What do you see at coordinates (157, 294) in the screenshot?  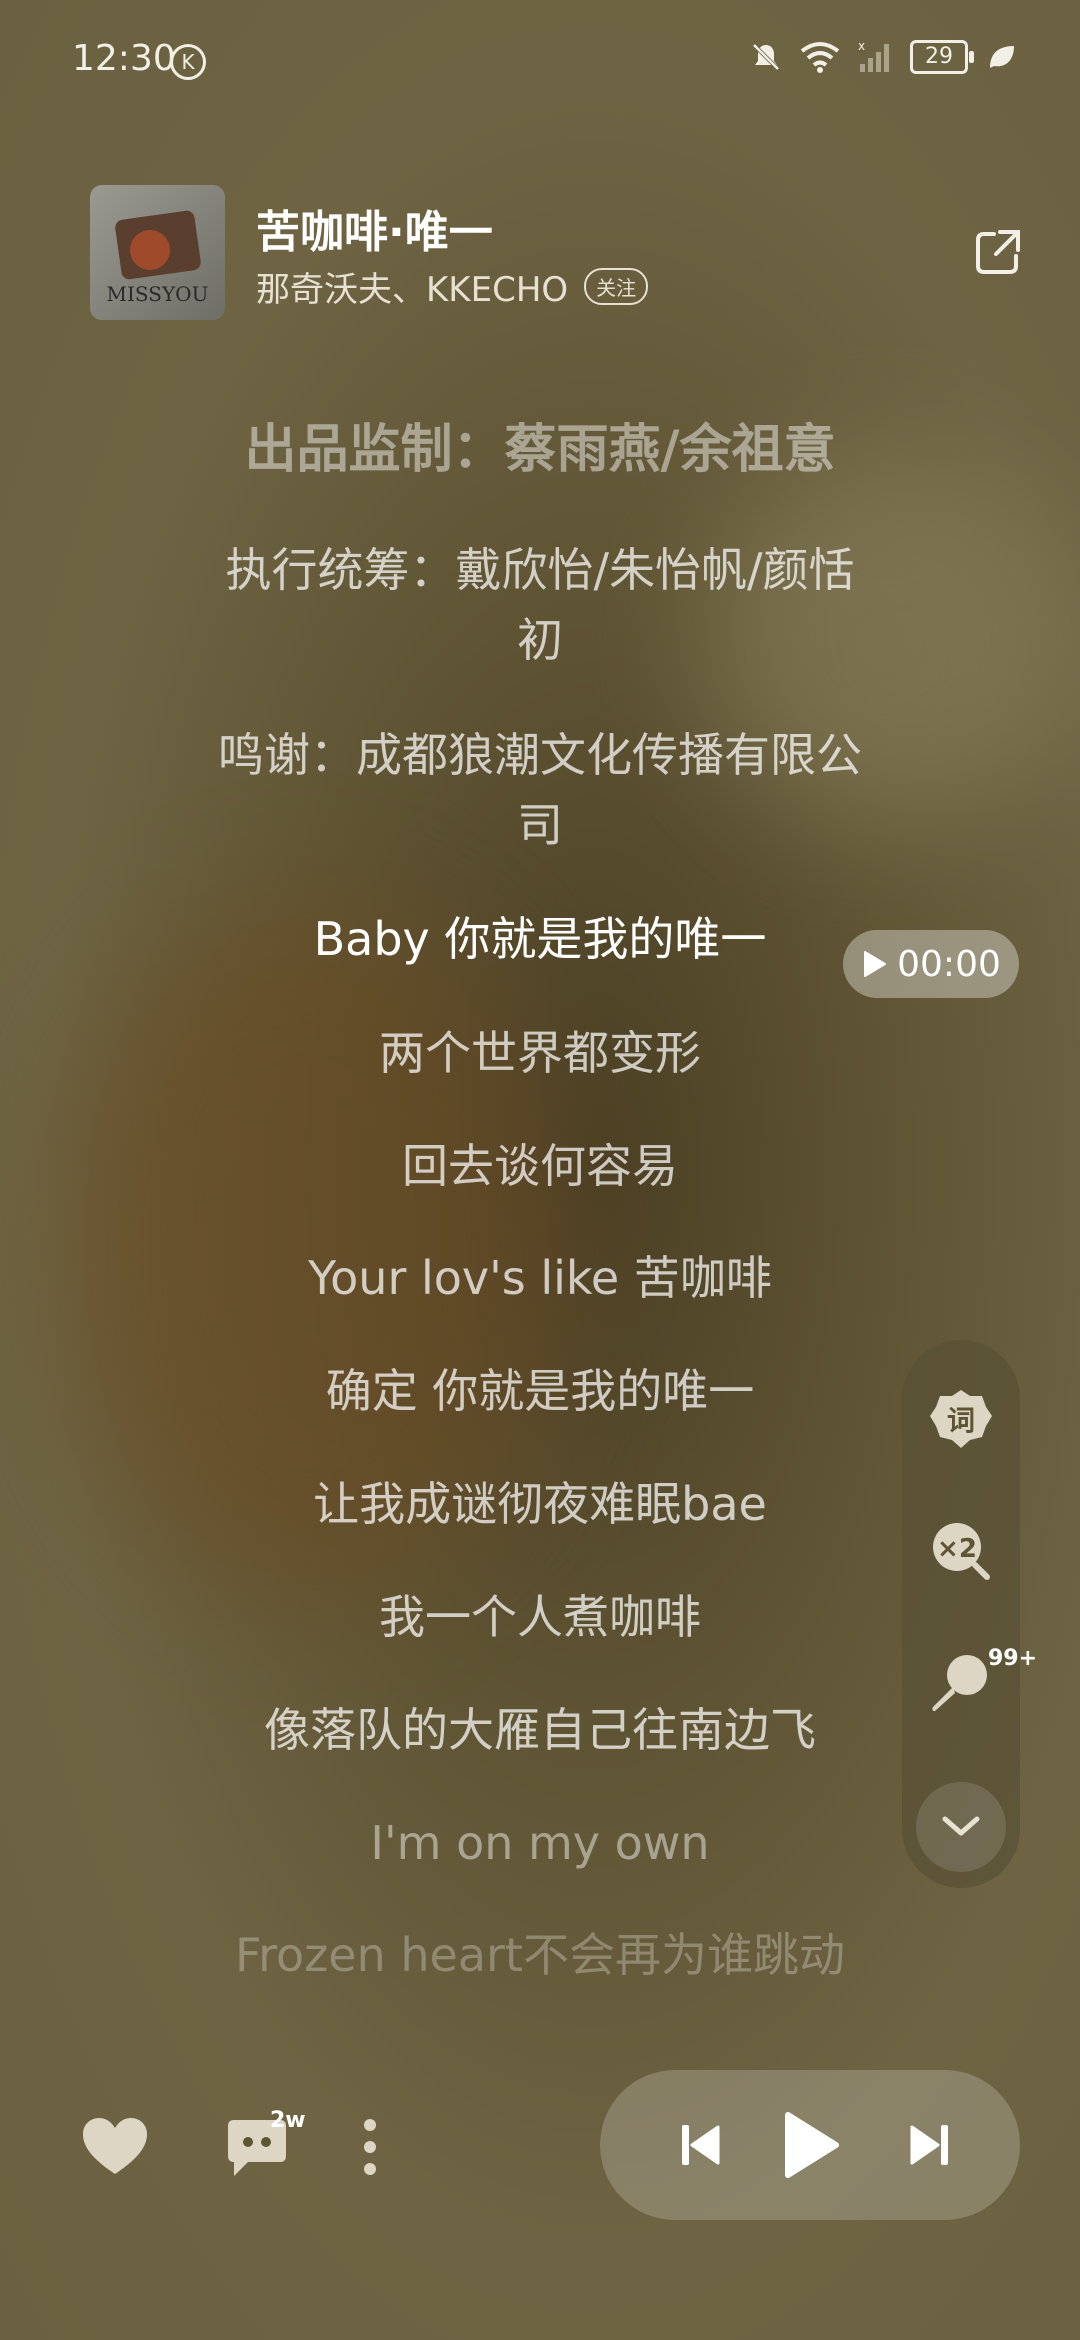 I see `cover-text: MISSYOU` at bounding box center [157, 294].